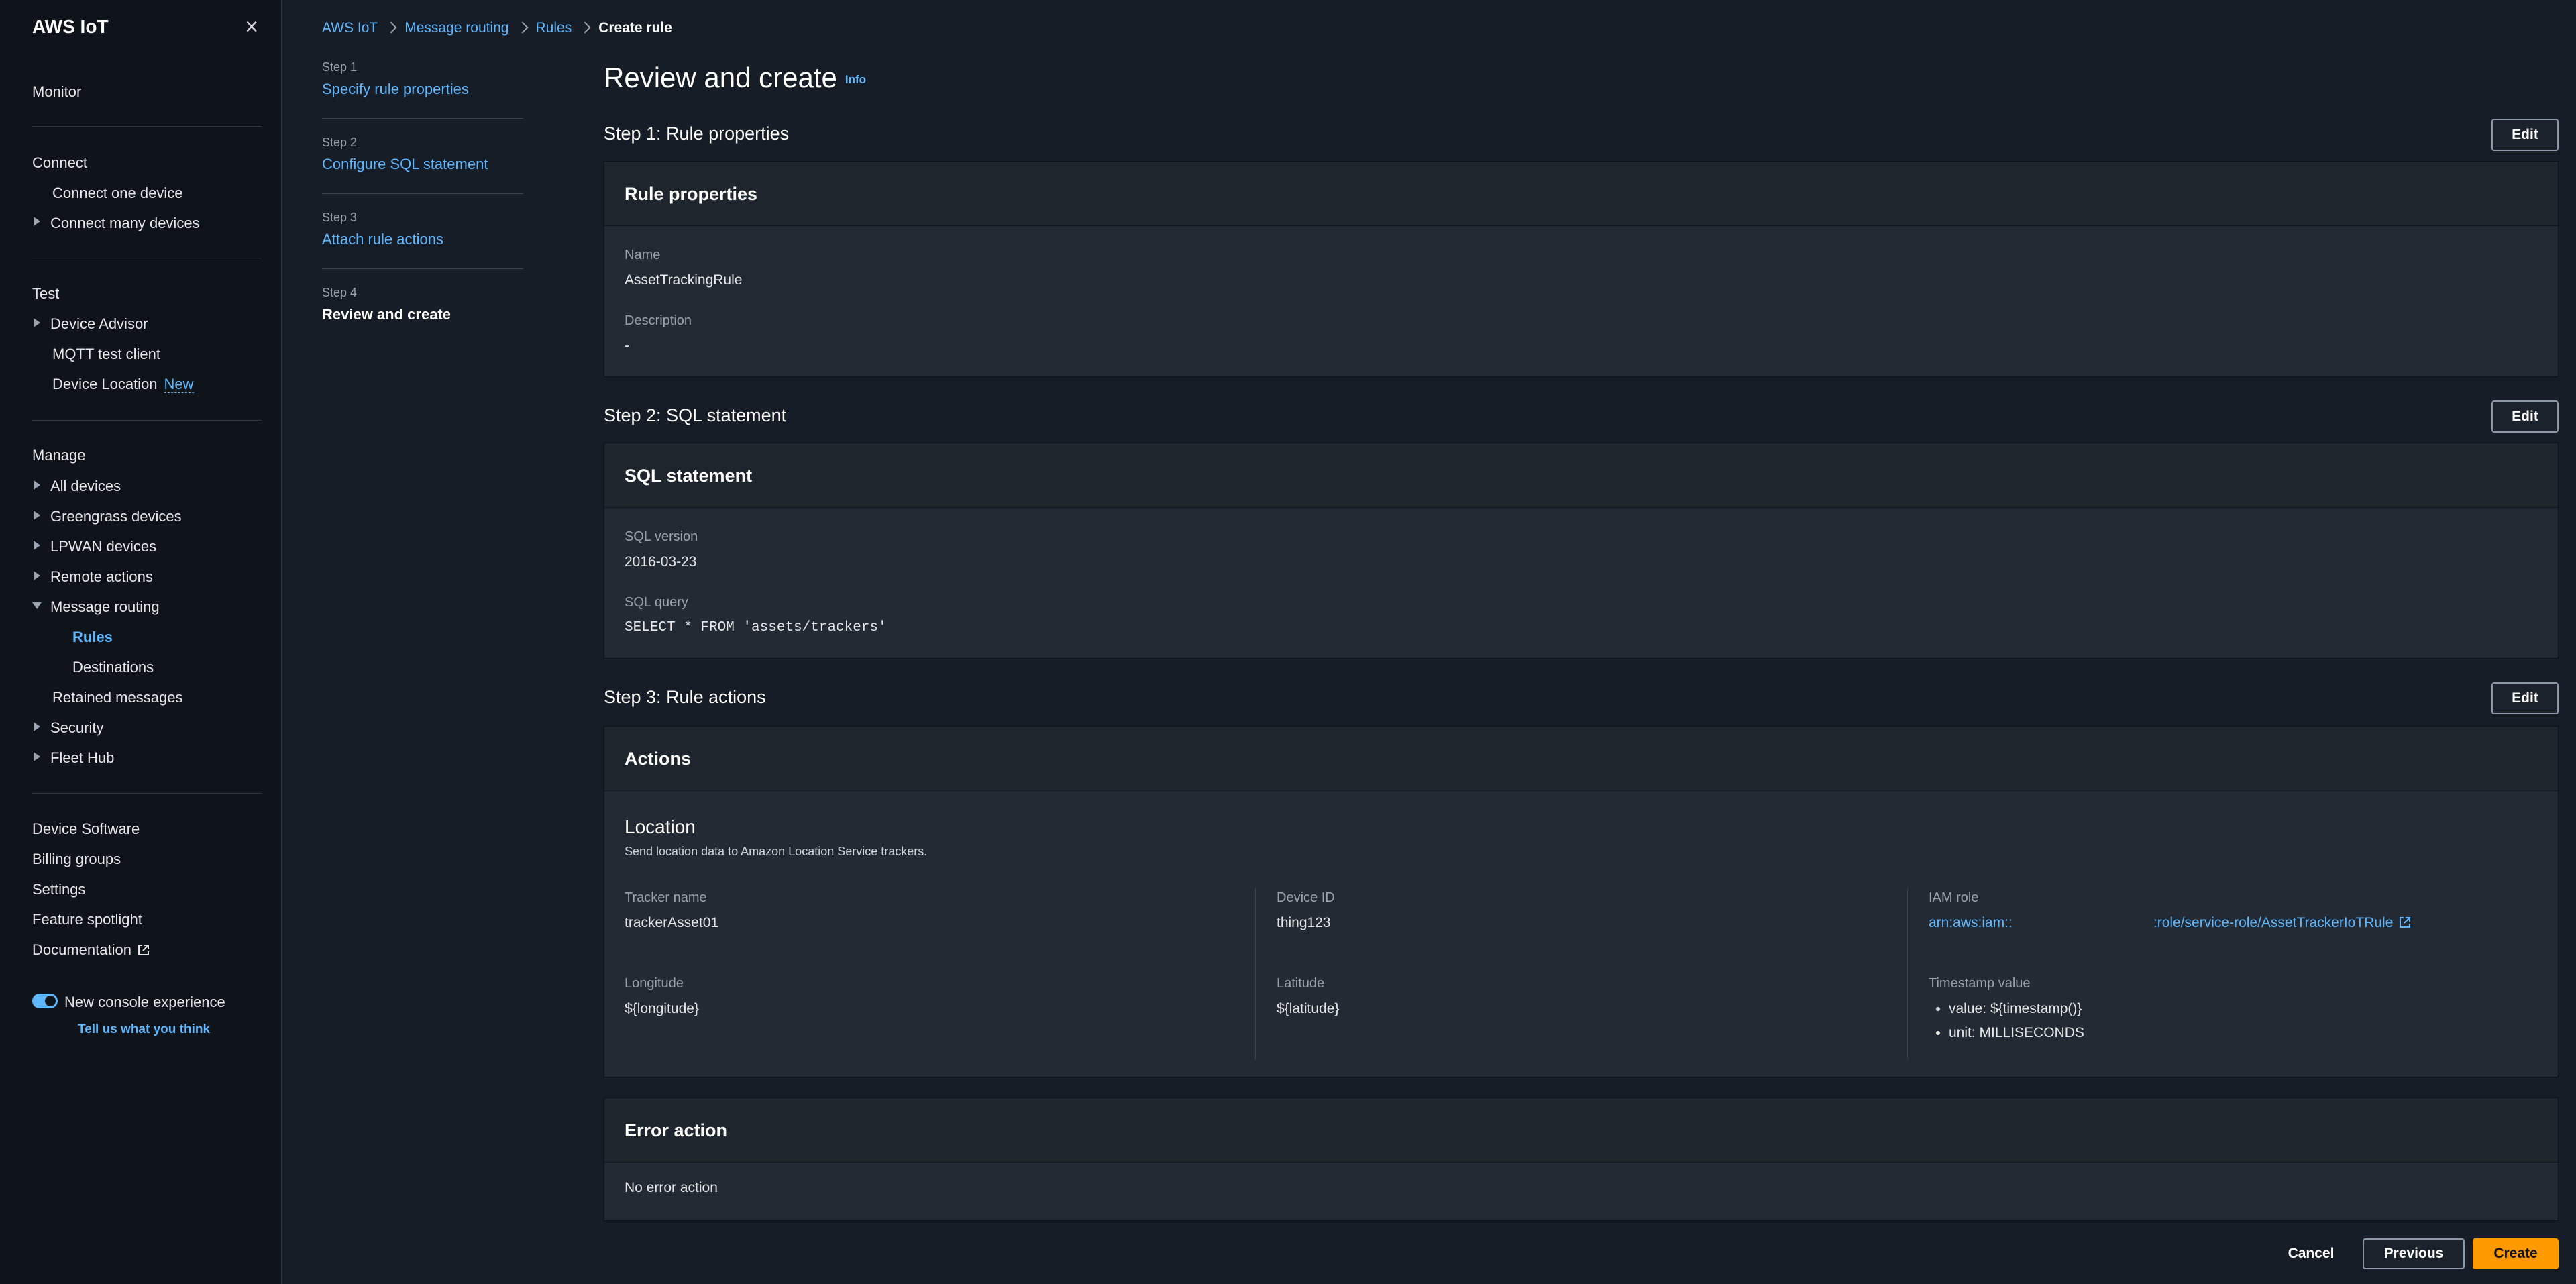 This screenshot has width=2576, height=1284. What do you see at coordinates (671, 910) in the screenshot?
I see `tracker-name-field: Tracker name trackerAsset01` at bounding box center [671, 910].